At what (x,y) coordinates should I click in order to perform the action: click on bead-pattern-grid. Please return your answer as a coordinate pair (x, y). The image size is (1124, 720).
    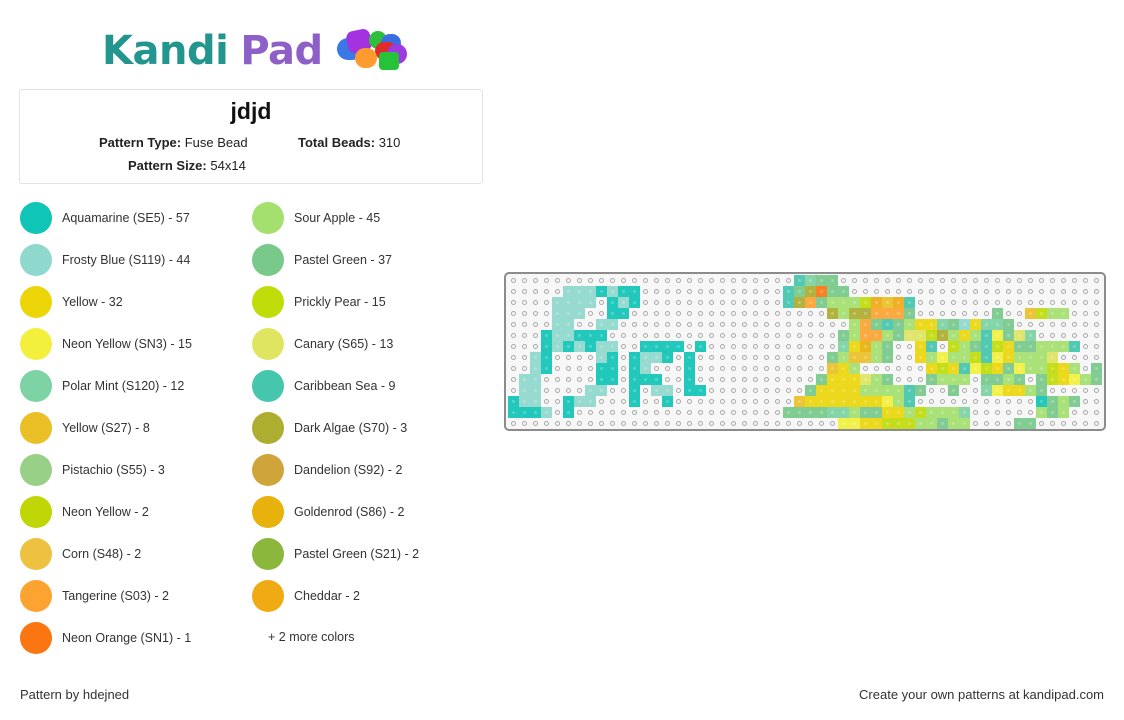
    Looking at the image, I should click on (805, 351).